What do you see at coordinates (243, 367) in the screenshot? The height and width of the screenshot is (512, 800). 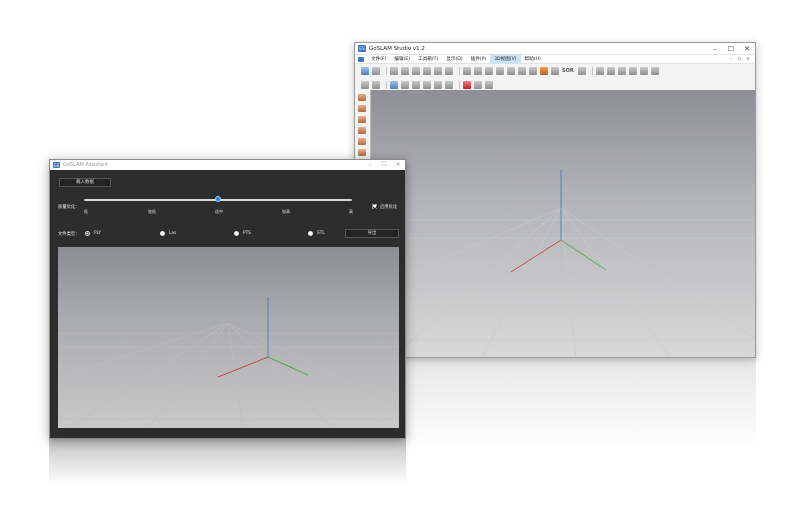 I see `x-axis` at bounding box center [243, 367].